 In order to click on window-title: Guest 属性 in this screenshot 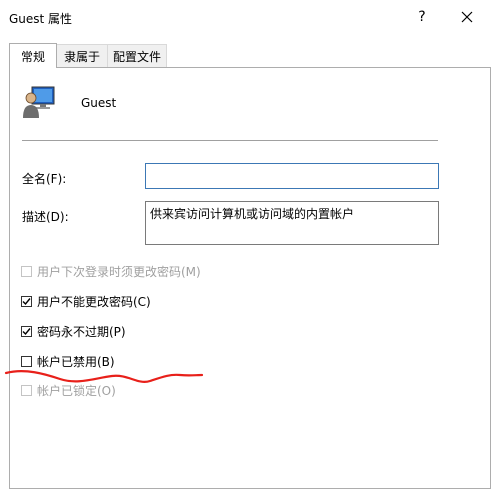, I will do `click(41, 19)`.